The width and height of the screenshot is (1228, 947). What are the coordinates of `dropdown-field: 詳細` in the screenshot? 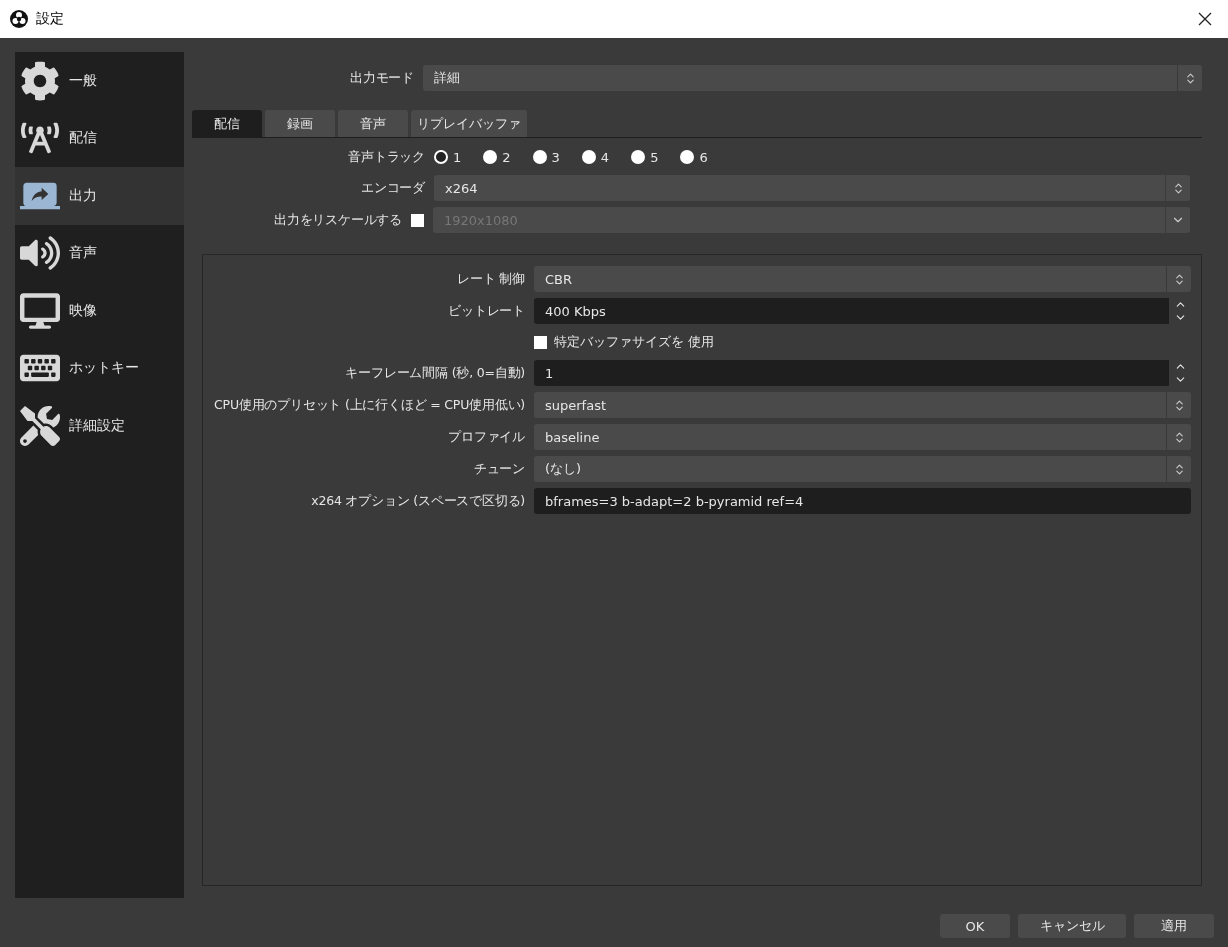 It's located at (812, 78).